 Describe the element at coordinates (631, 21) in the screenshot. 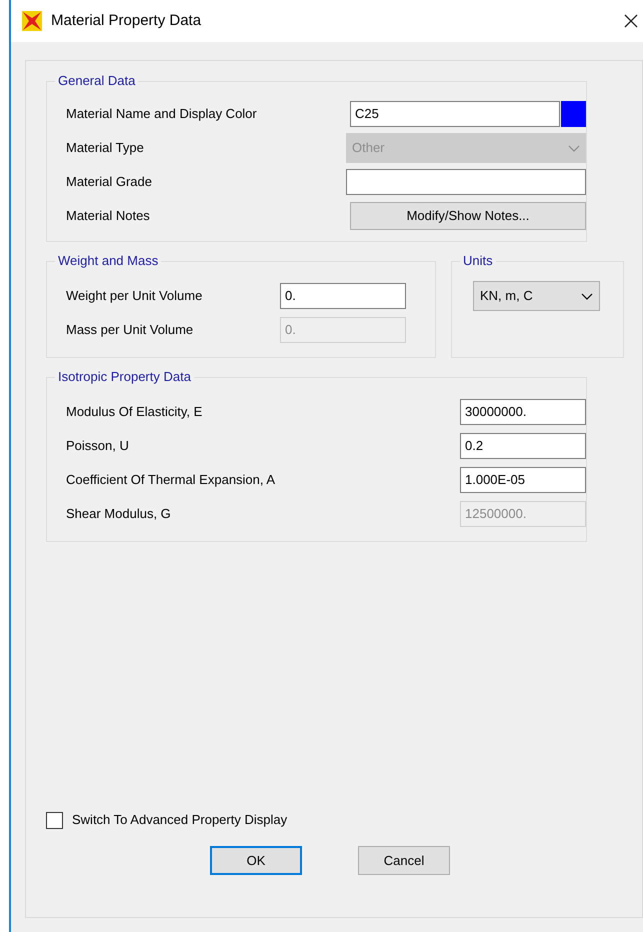

I see `close-icon` at that location.